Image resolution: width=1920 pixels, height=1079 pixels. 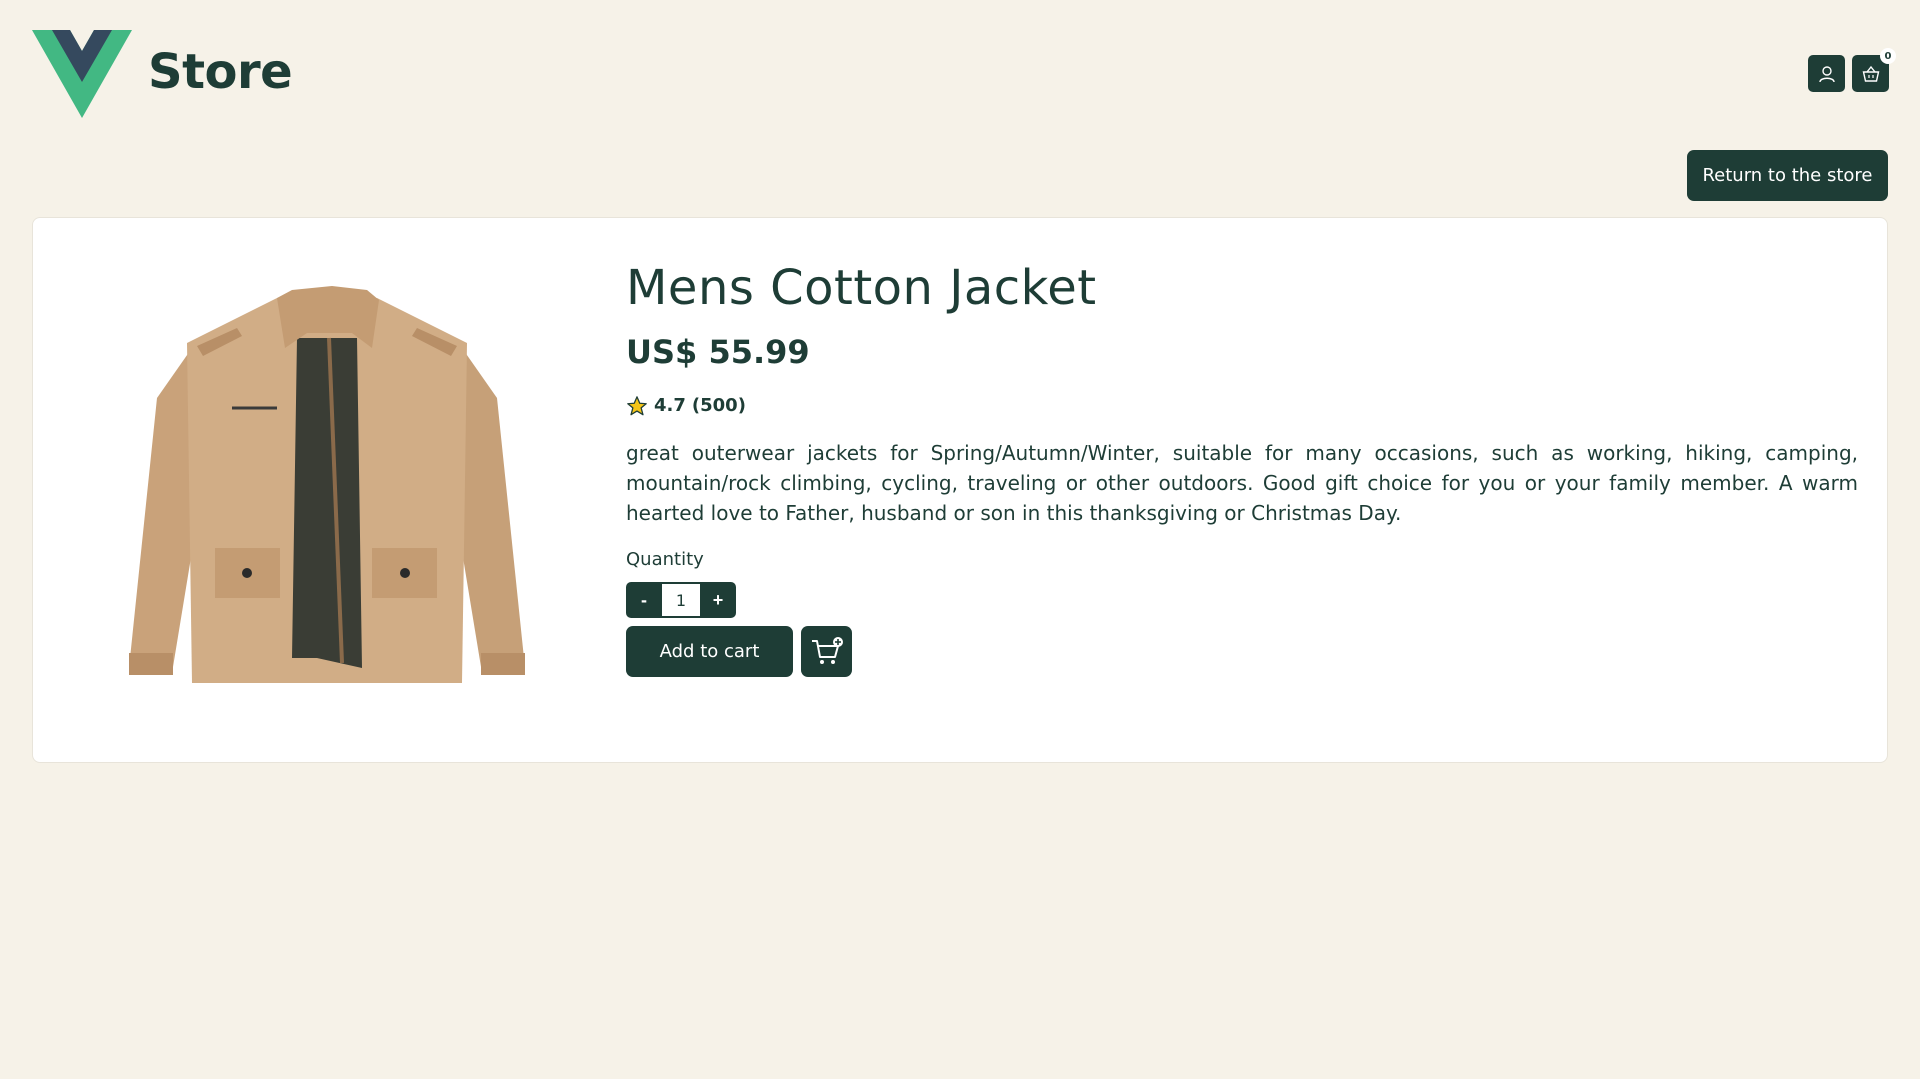 I want to click on quantity-stepper: - +, so click(x=681, y=600).